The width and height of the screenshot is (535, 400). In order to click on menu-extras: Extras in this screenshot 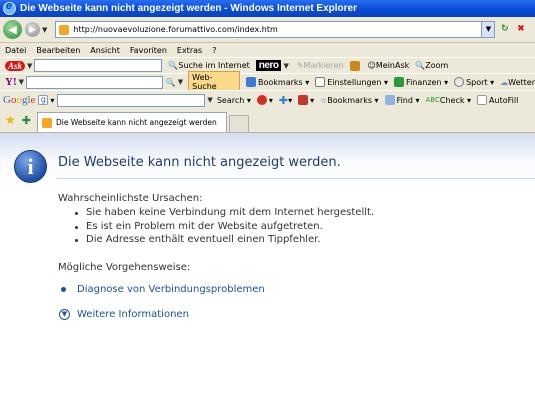, I will do `click(189, 50)`.